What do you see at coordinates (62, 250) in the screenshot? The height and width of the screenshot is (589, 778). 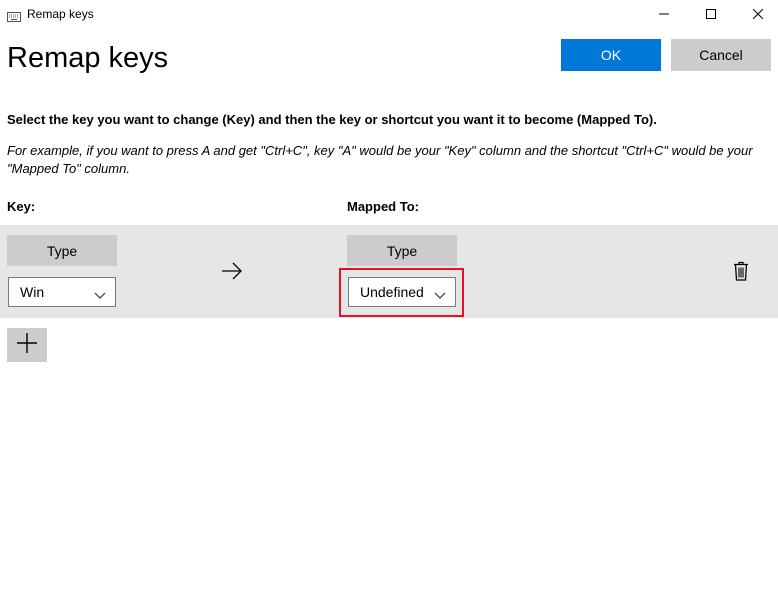 I see `key-type-button: Type` at bounding box center [62, 250].